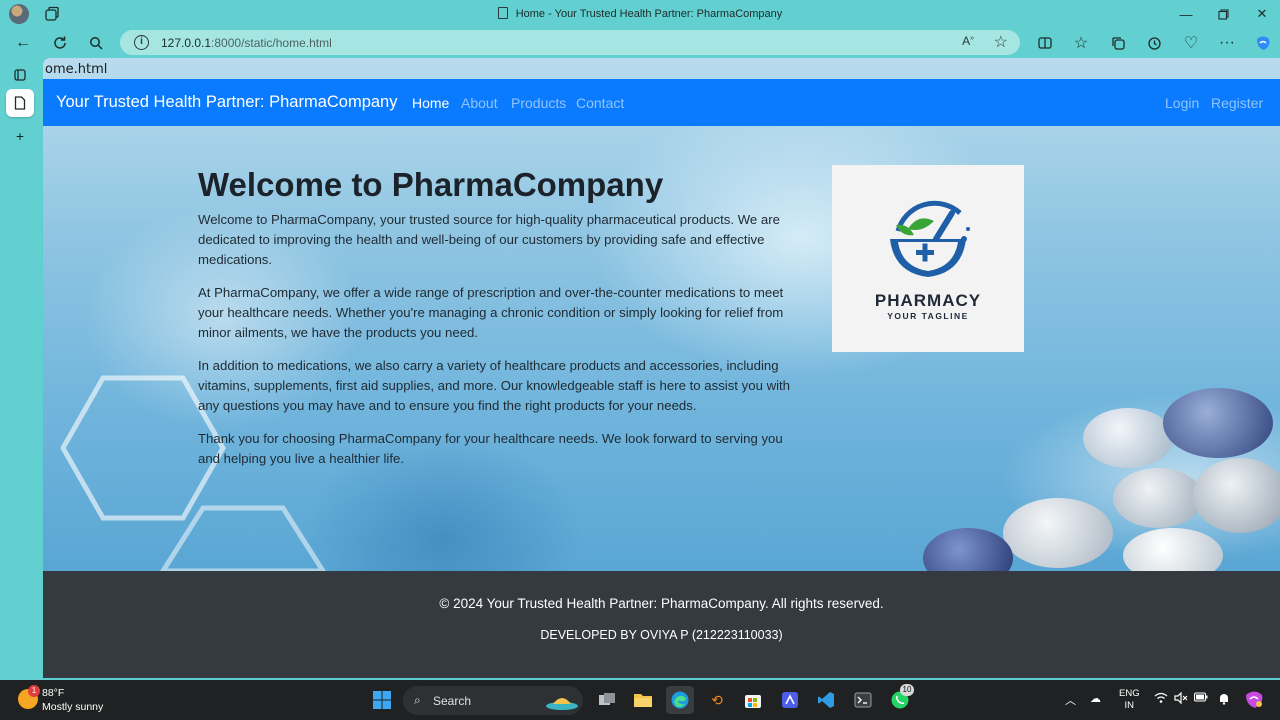  Describe the element at coordinates (20, 75) in the screenshot. I see `tab-list-icon` at that location.